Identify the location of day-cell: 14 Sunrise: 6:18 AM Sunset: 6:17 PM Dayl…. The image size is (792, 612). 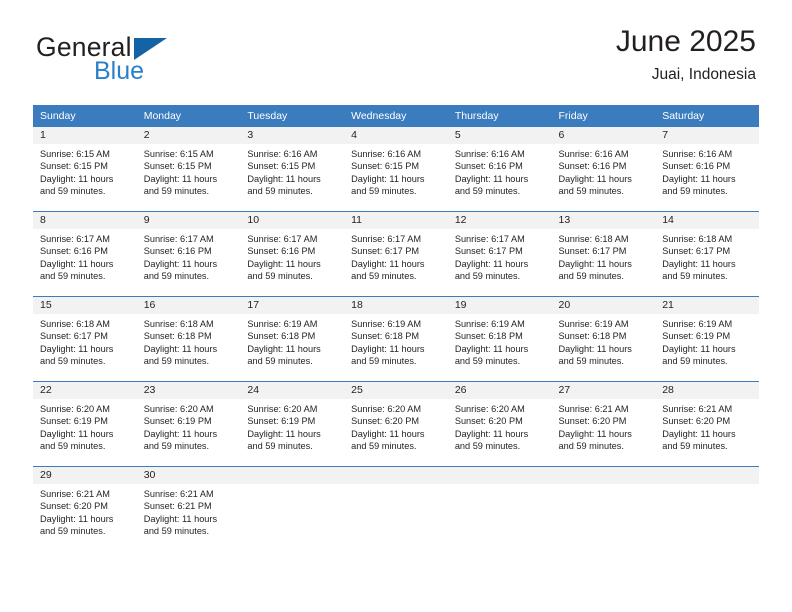
(707, 254).